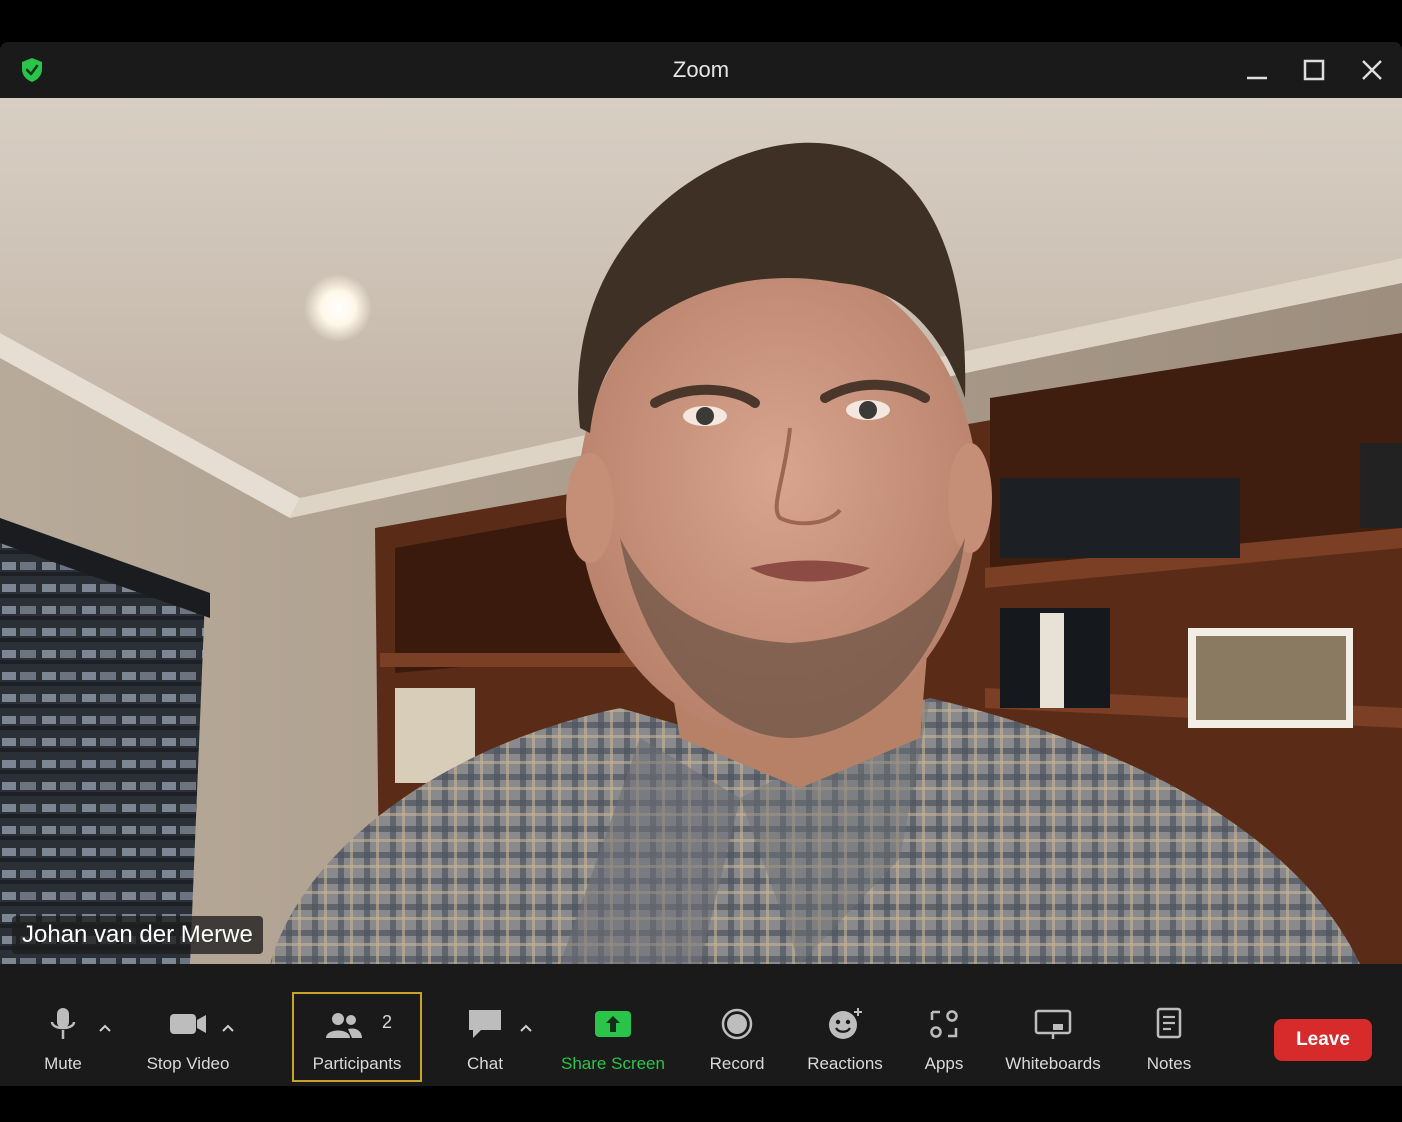 The image size is (1402, 1122). What do you see at coordinates (63, 1023) in the screenshot?
I see `microphone-icon` at bounding box center [63, 1023].